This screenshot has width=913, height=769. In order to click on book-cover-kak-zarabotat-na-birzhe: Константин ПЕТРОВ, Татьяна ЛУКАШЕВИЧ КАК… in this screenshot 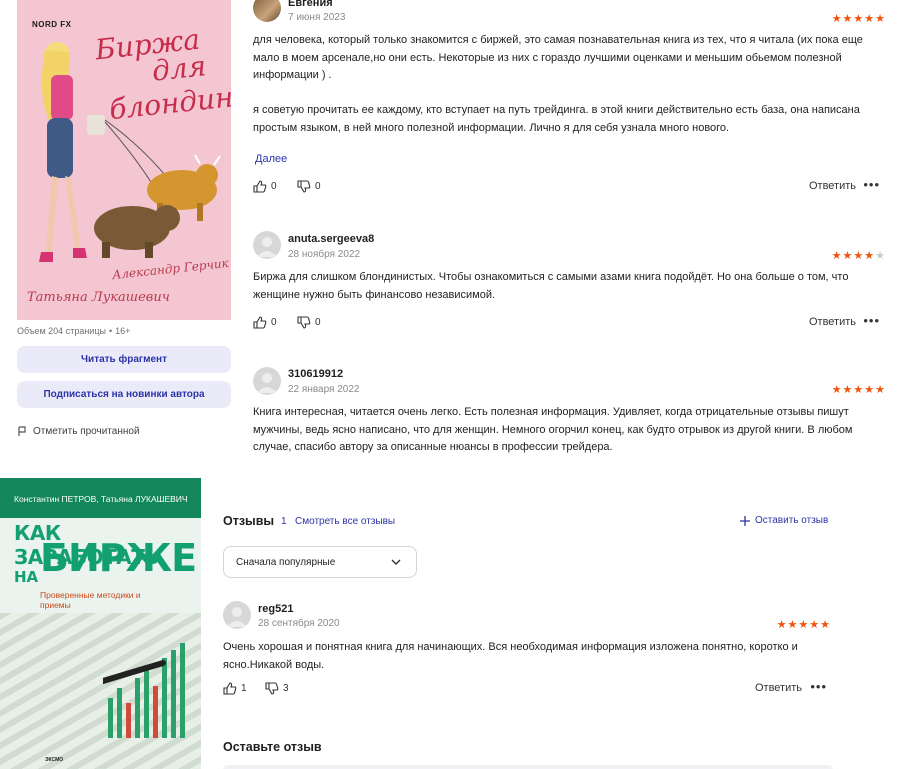, I will do `click(100, 623)`.